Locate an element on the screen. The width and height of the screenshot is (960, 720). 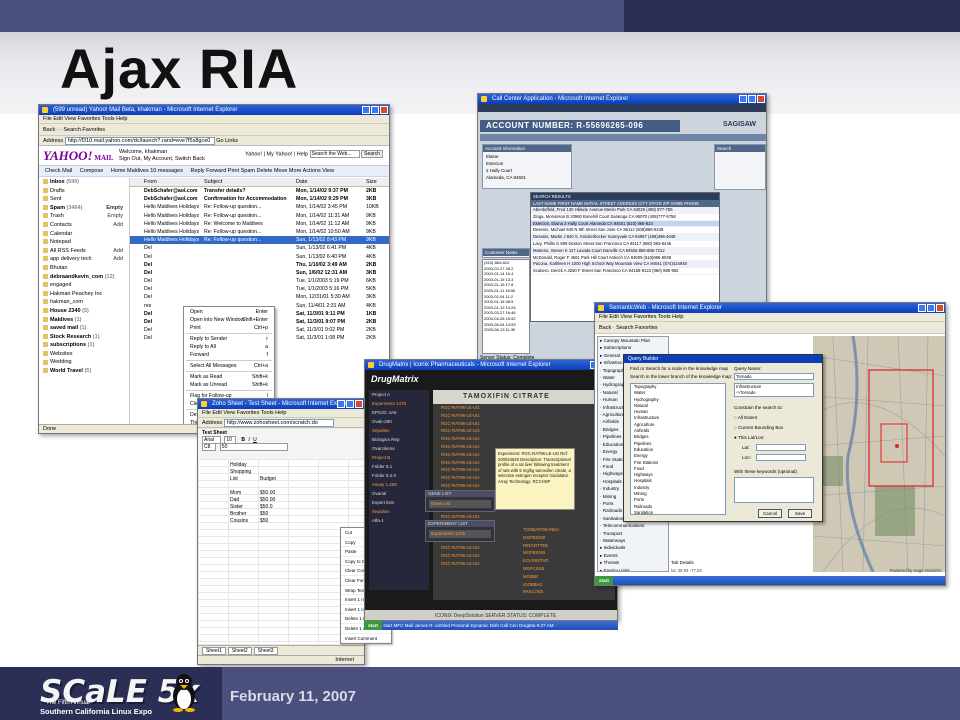
folder-item: House 2340 (5) is located at coordinates (86, 311).